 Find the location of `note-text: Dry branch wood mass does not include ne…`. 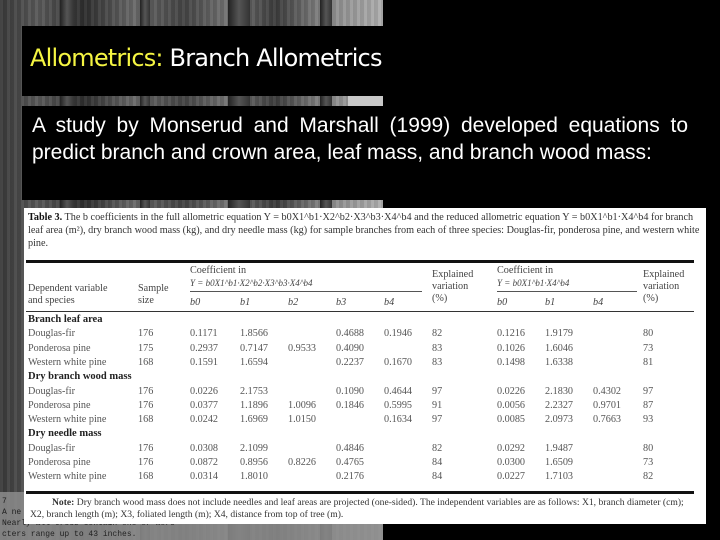

note-text: Dry branch wood mass does not include ne… is located at coordinates (357, 508).